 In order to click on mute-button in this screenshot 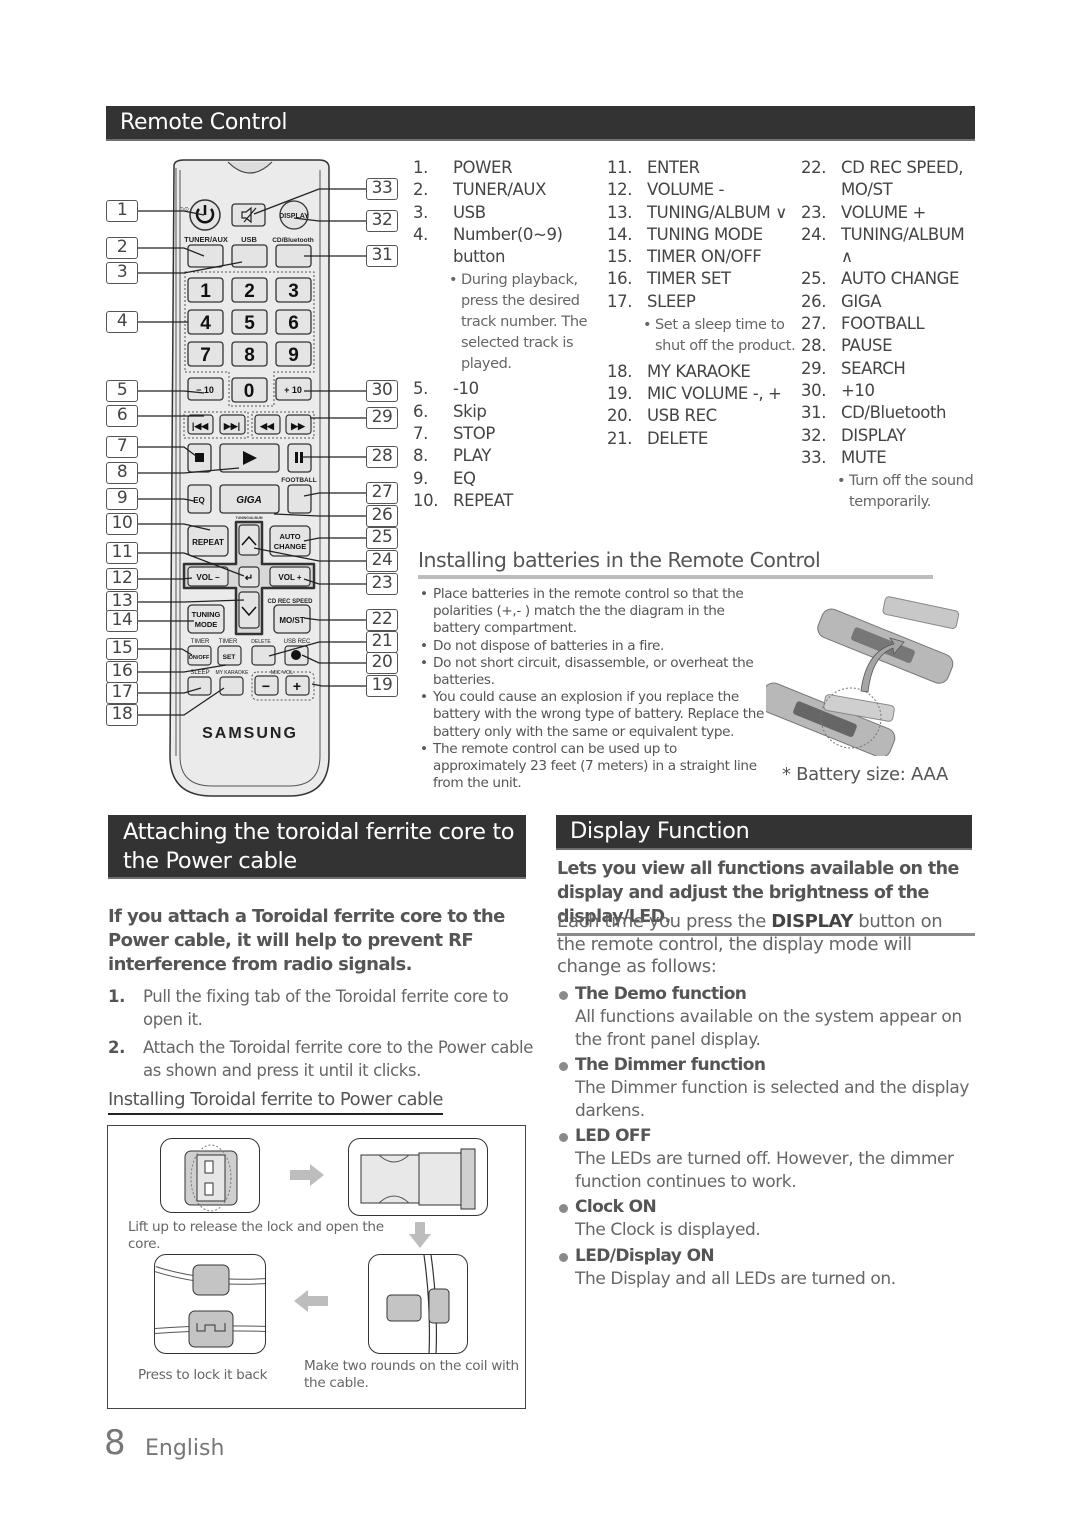, I will do `click(248, 215)`.